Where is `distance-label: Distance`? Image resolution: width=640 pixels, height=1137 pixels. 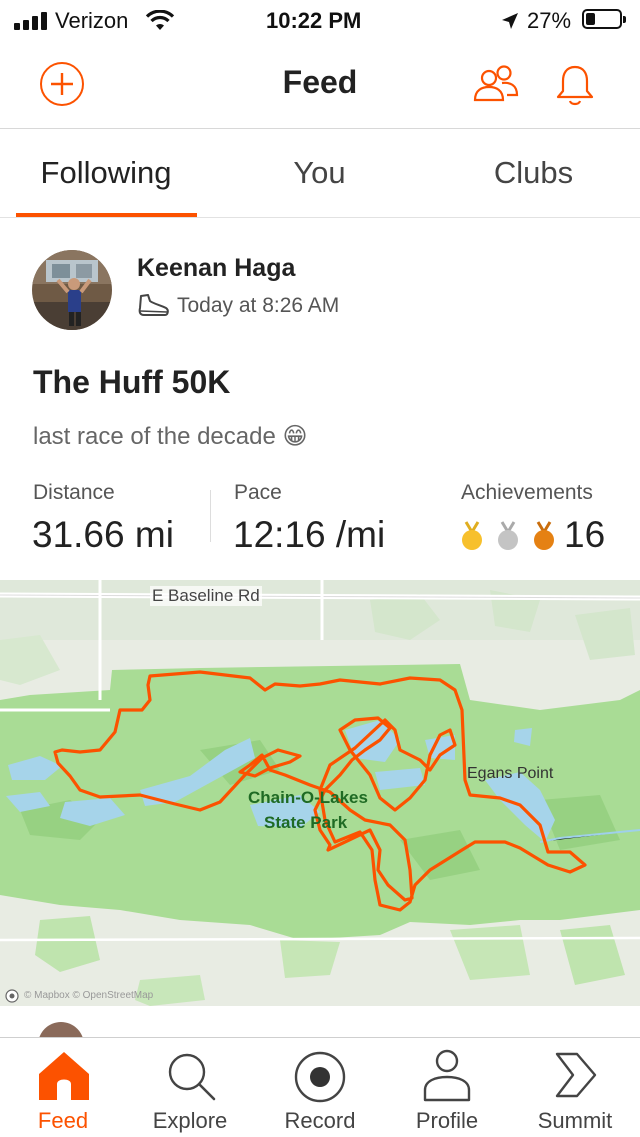
distance-label: Distance is located at coordinates (74, 492).